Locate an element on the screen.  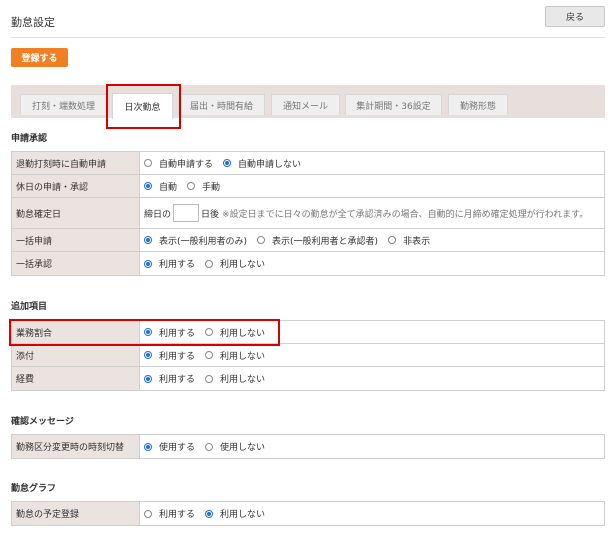
row-label: 勤務区分変更時の時刻切替 is located at coordinates (76, 446).